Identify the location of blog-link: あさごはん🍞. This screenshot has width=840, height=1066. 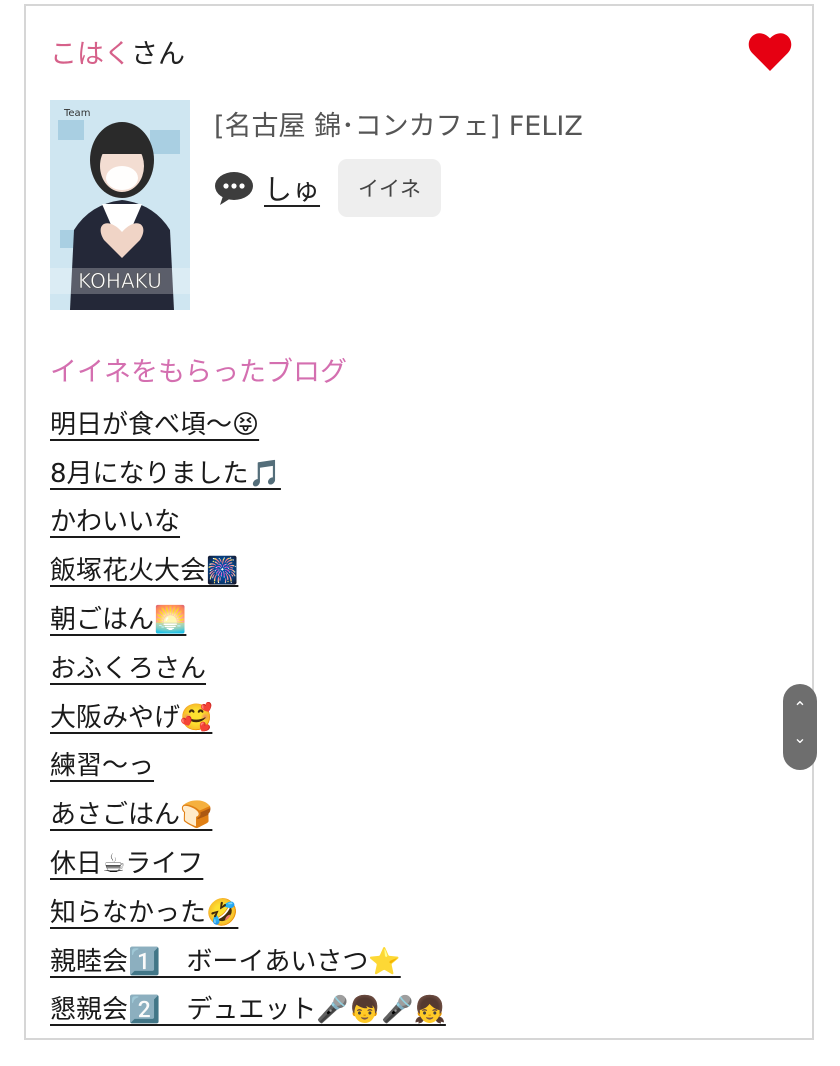
(131, 812).